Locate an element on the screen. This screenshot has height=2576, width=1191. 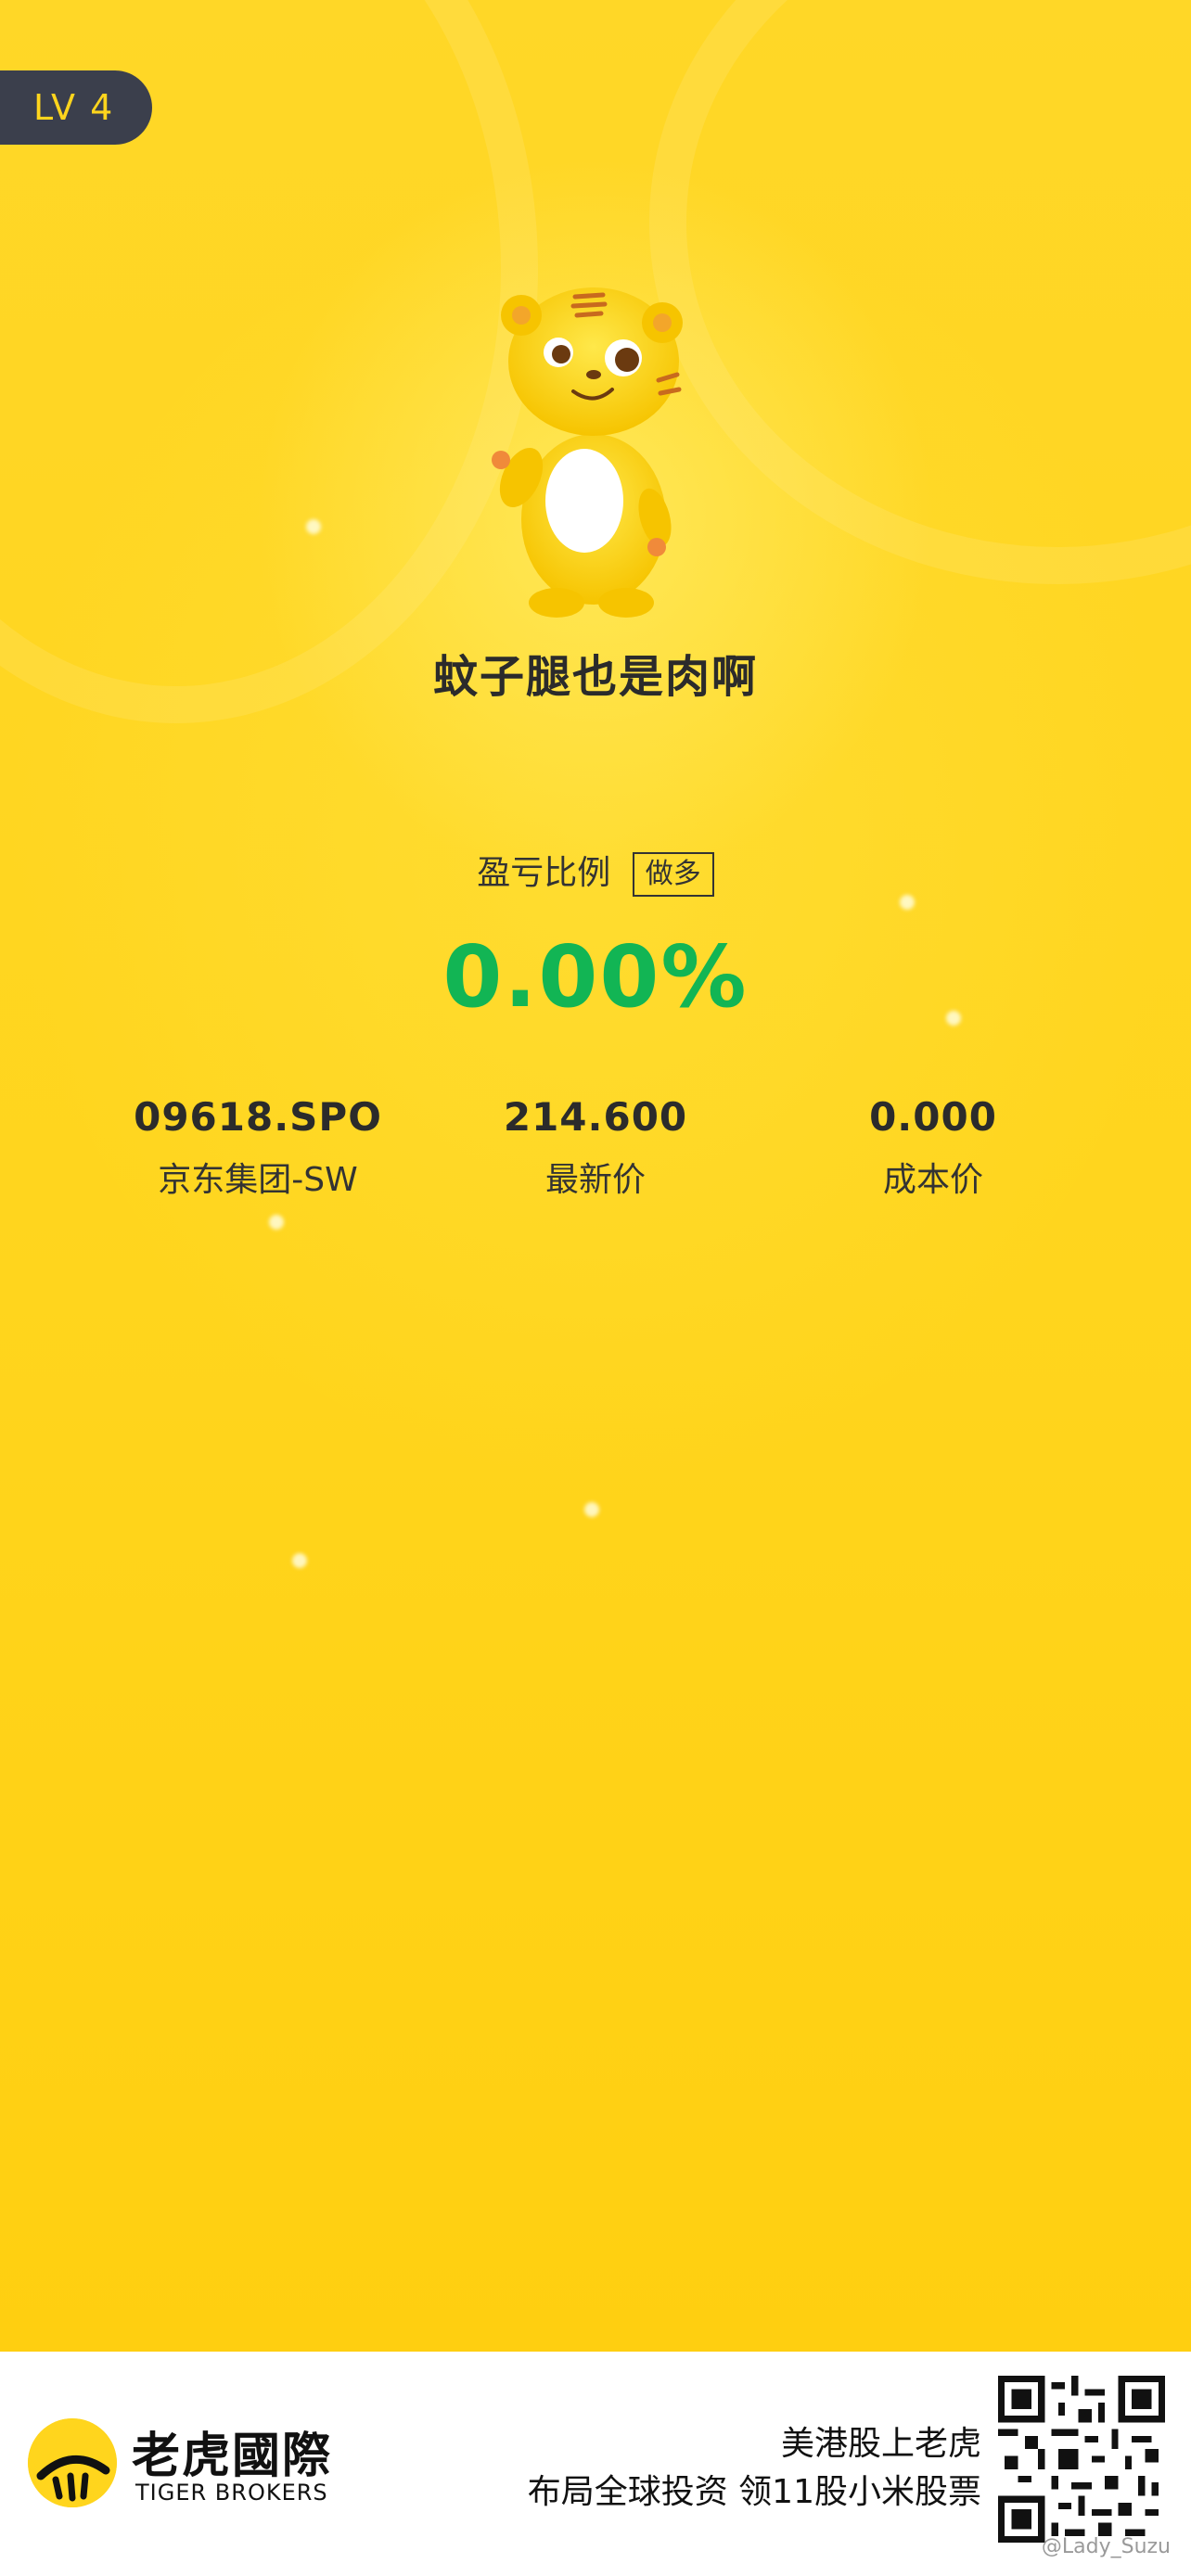
cost-price-label: 成本价 is located at coordinates (932, 1180).